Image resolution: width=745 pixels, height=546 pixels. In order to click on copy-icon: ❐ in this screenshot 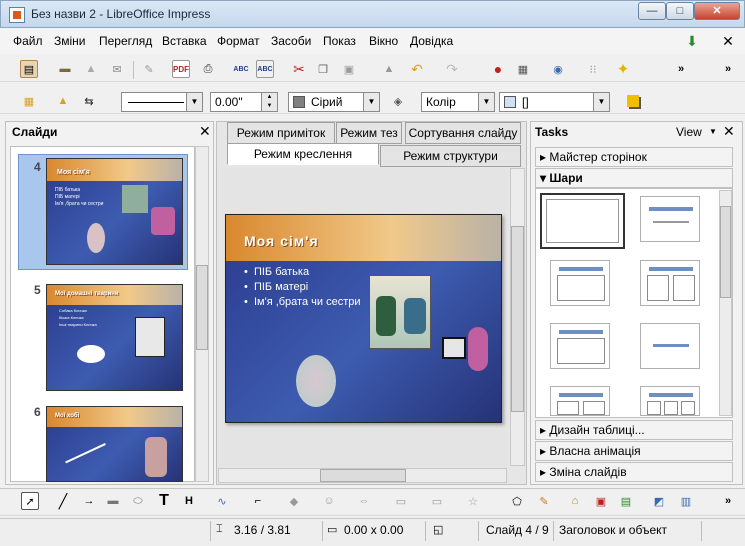, I will do `click(323, 69)`.